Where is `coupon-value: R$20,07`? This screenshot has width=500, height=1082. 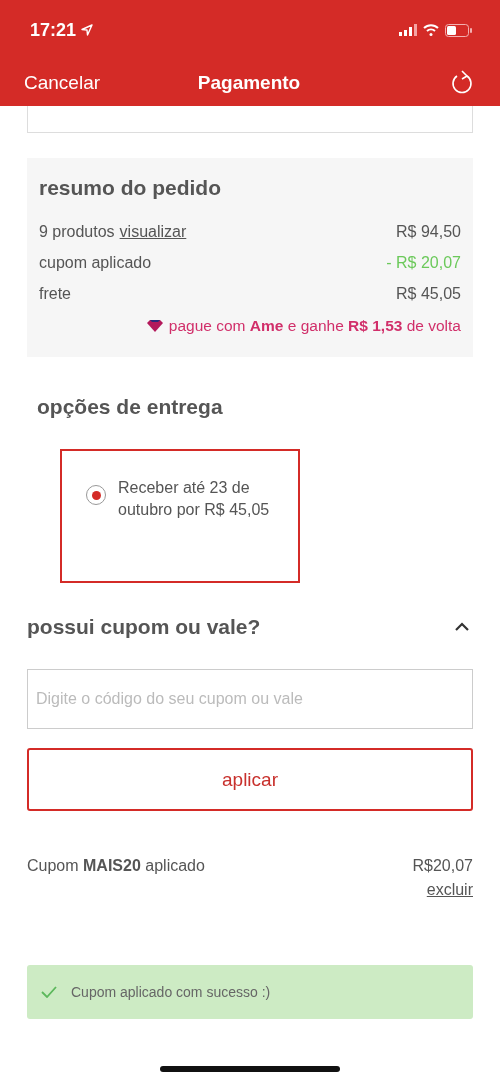
coupon-value: R$20,07 is located at coordinates (442, 866).